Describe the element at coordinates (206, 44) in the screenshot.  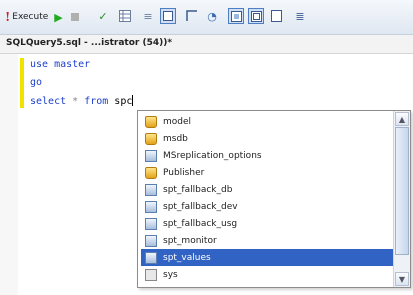
I see `tab-query: SQLQuery5.sql - ...istrator (54))*` at that location.